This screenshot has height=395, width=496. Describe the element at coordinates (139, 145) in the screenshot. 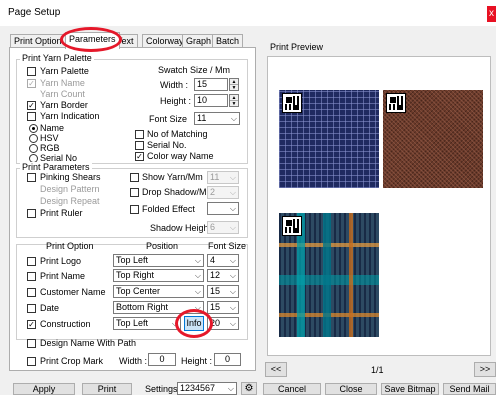

I see `serial-no-checkbox` at that location.